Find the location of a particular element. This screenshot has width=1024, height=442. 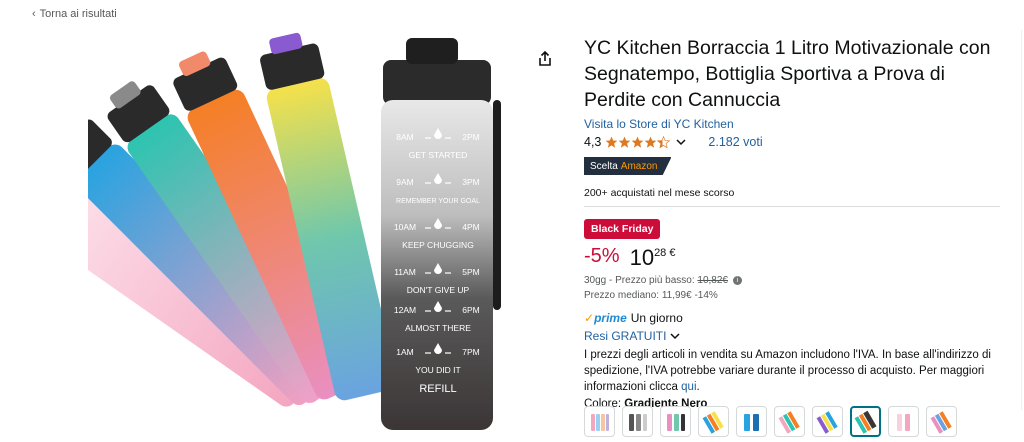

color-swatch-selected is located at coordinates (865, 421).